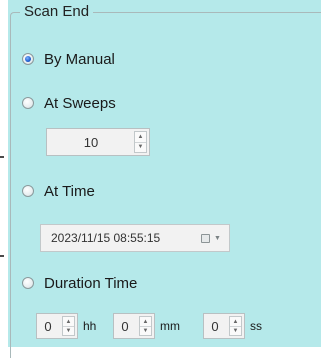 The height and width of the screenshot is (358, 321). What do you see at coordinates (212, 238) in the screenshot?
I see `calendar-dropdown-button: ▼` at bounding box center [212, 238].